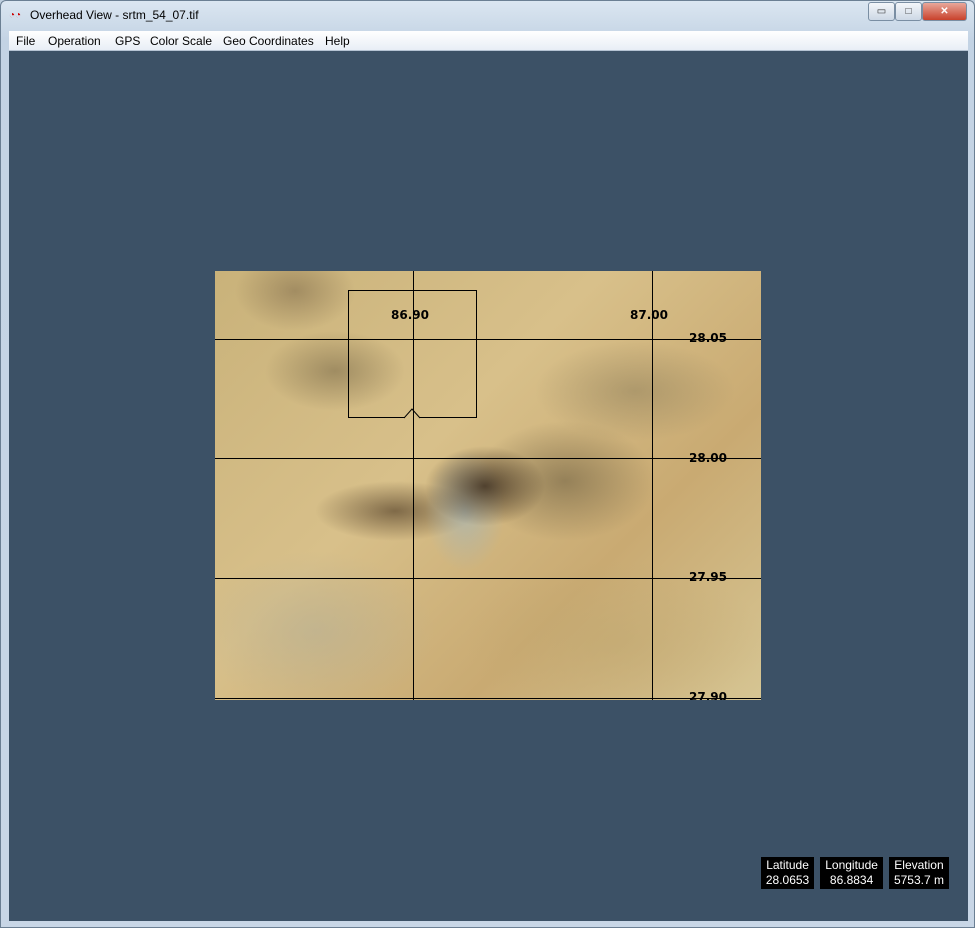 The image size is (975, 928). What do you see at coordinates (919, 865) in the screenshot?
I see `readout-label: Elevation` at bounding box center [919, 865].